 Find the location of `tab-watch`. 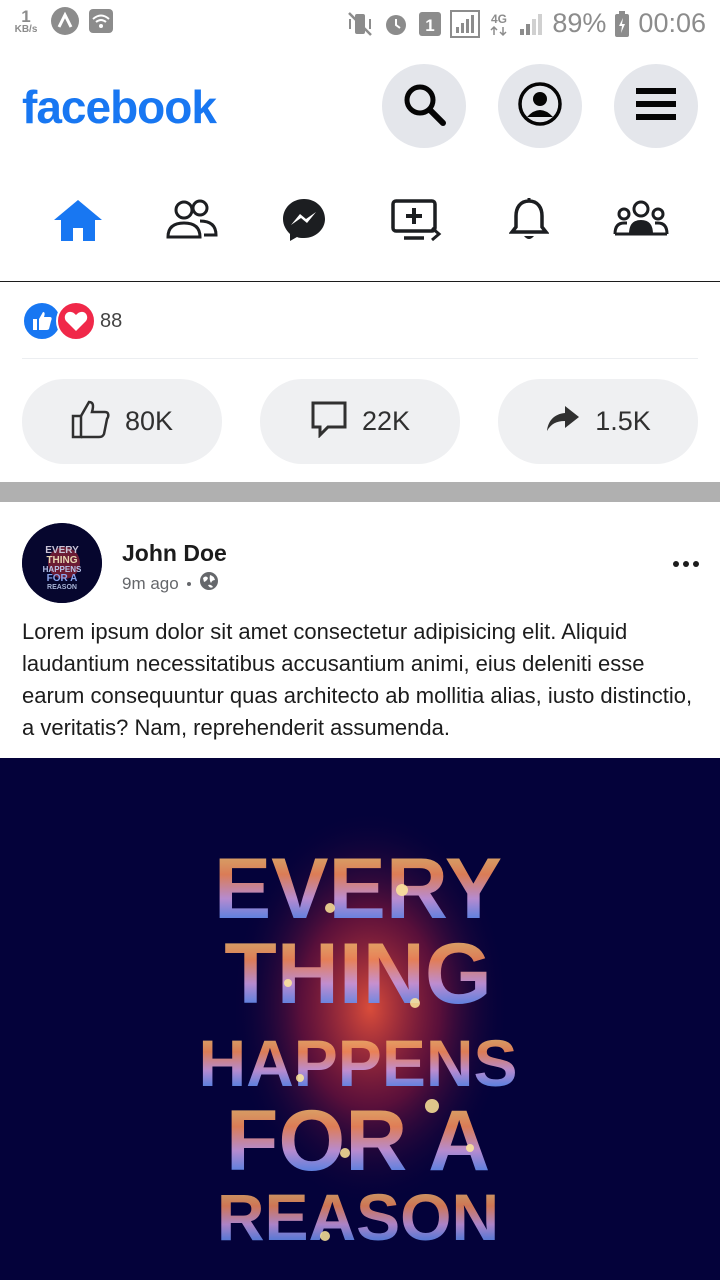

tab-watch is located at coordinates (416, 222).